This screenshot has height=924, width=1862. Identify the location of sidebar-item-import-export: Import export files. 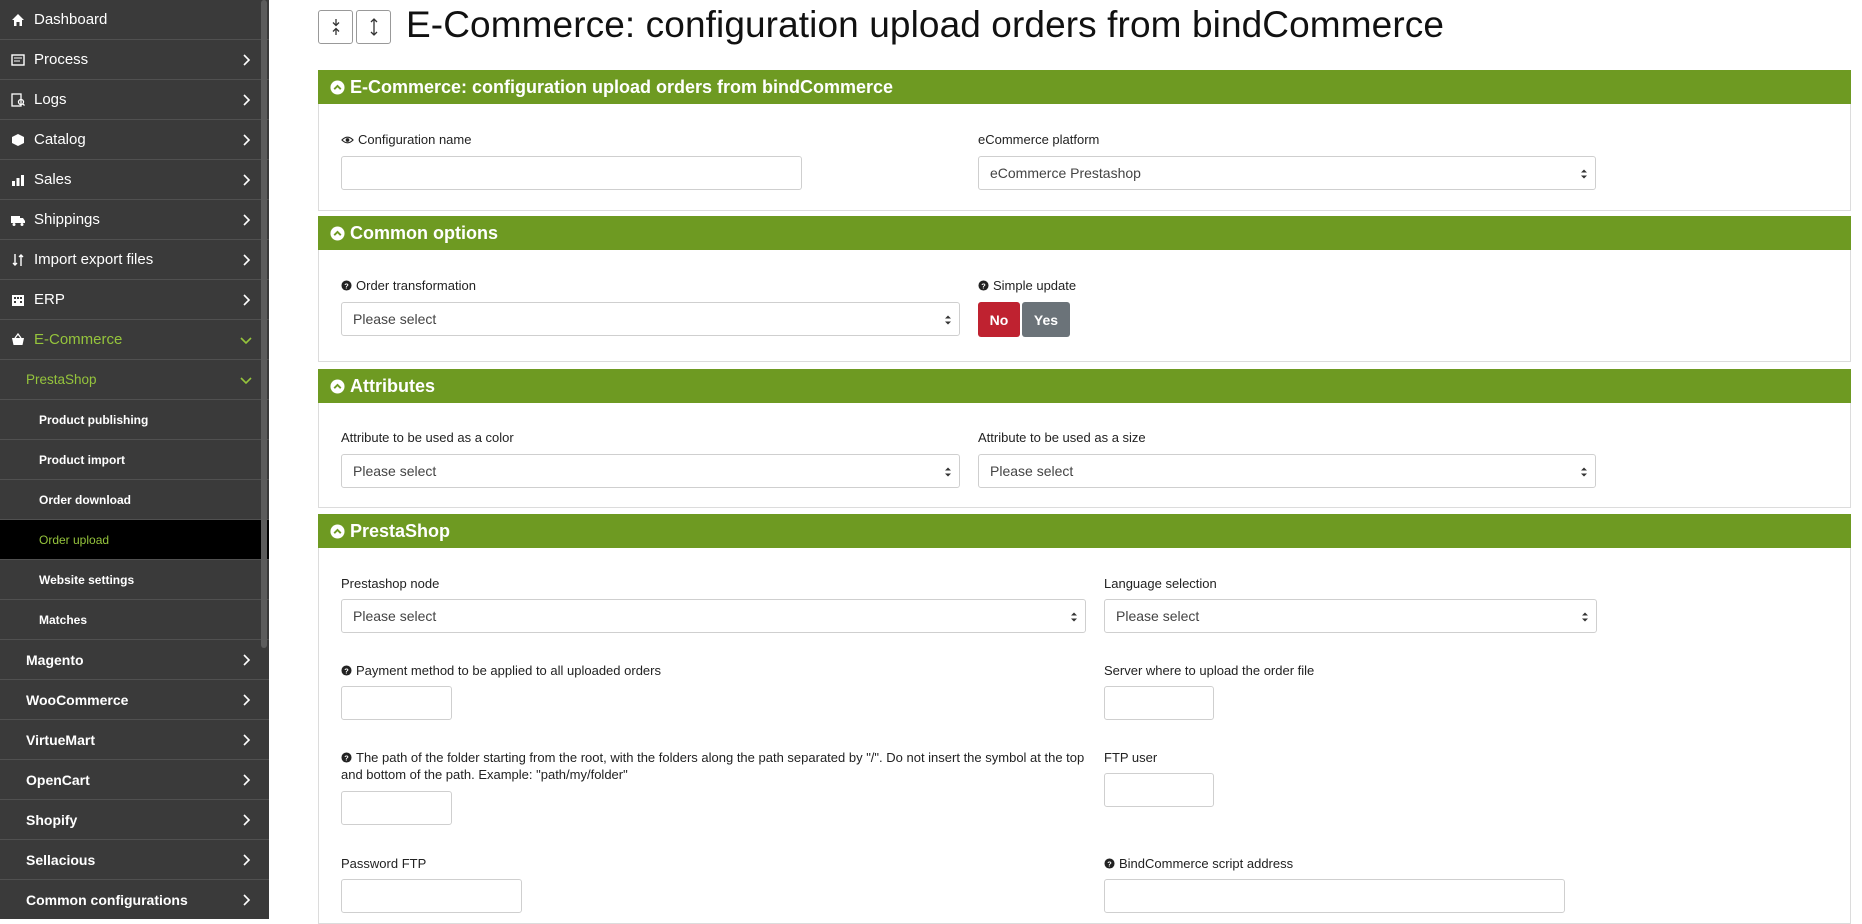
(134, 260).